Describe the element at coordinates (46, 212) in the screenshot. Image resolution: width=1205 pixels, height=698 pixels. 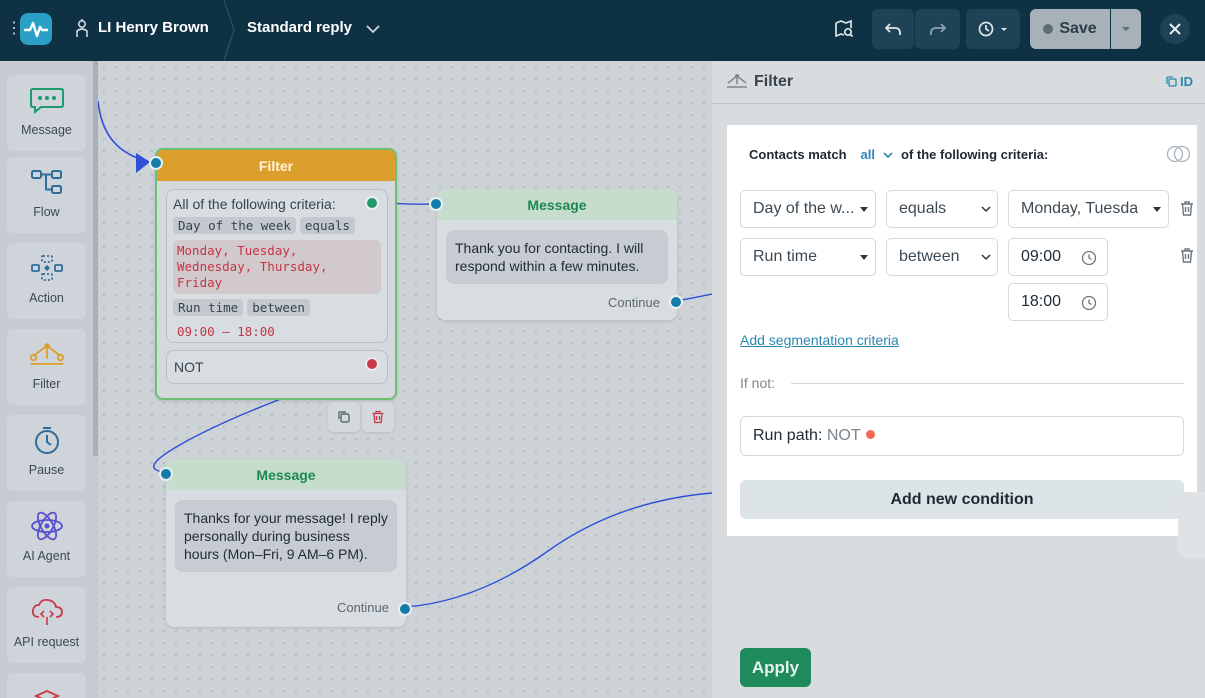
I see `tool-label: Flow` at that location.